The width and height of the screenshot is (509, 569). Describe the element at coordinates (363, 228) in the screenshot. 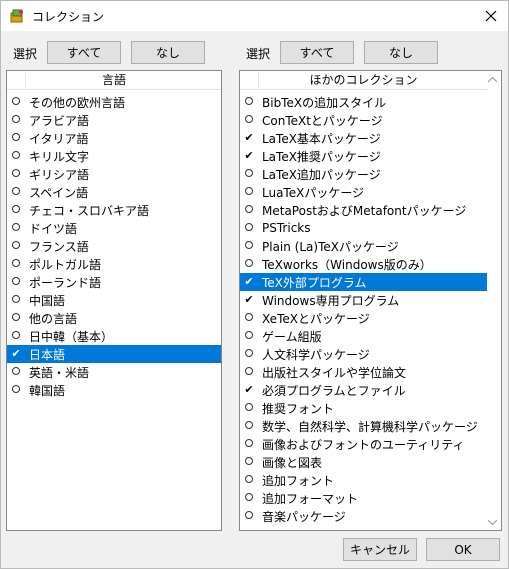

I see `collection-item: PSTricks` at that location.